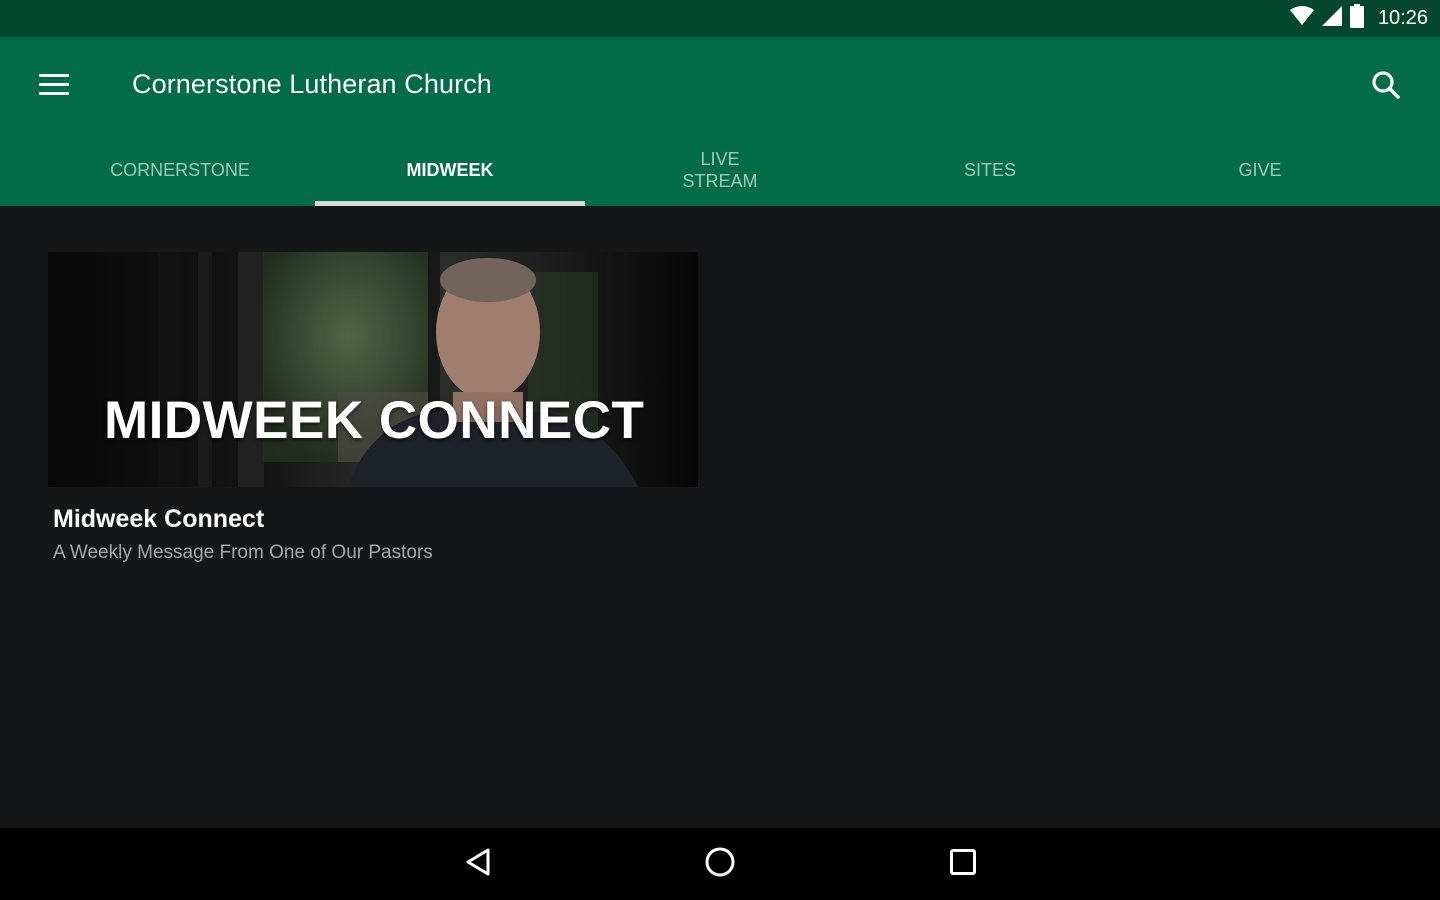  I want to click on wifi-icon, so click(1301, 18).